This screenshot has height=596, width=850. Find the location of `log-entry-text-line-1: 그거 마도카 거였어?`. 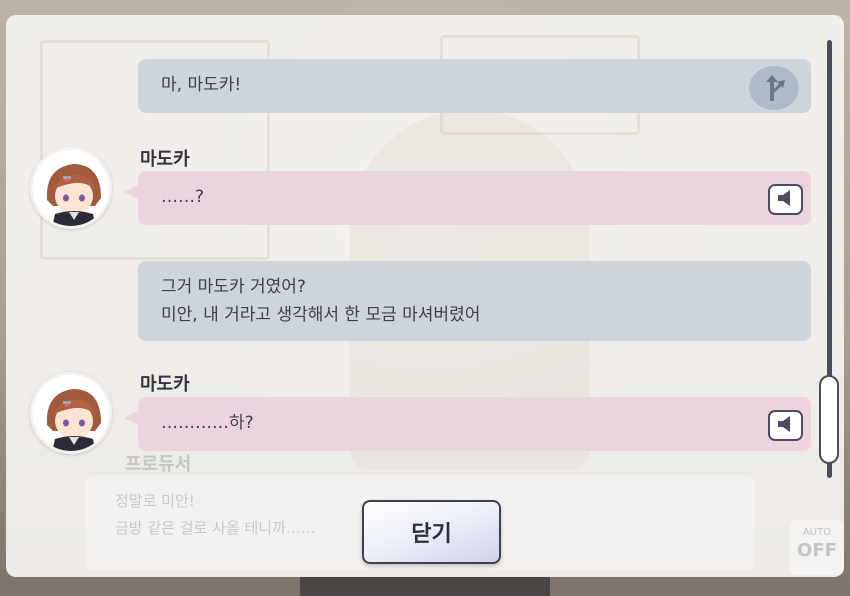

log-entry-text-line-1: 그거 마도카 거였어? is located at coordinates (233, 287).